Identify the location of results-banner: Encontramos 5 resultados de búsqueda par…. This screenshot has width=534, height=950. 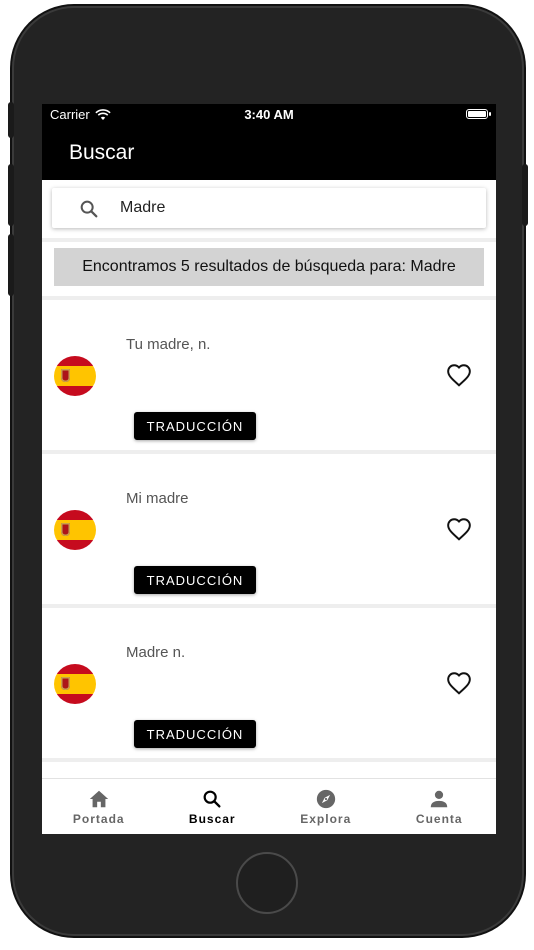
(269, 267).